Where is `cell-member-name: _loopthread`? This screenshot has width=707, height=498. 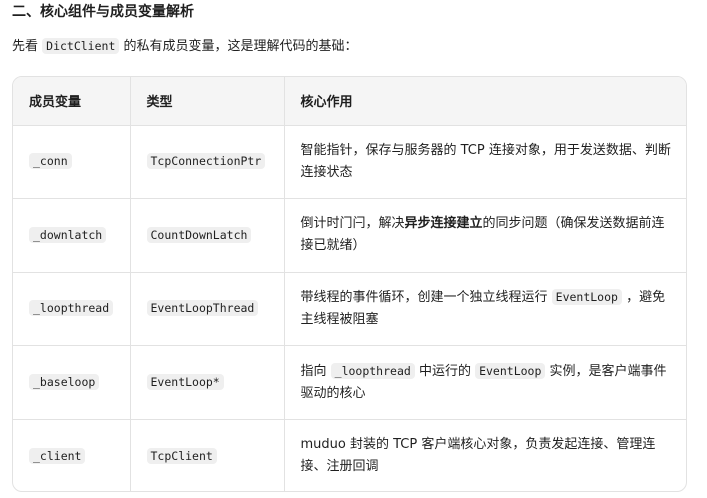
cell-member-name: _loopthread is located at coordinates (72, 309).